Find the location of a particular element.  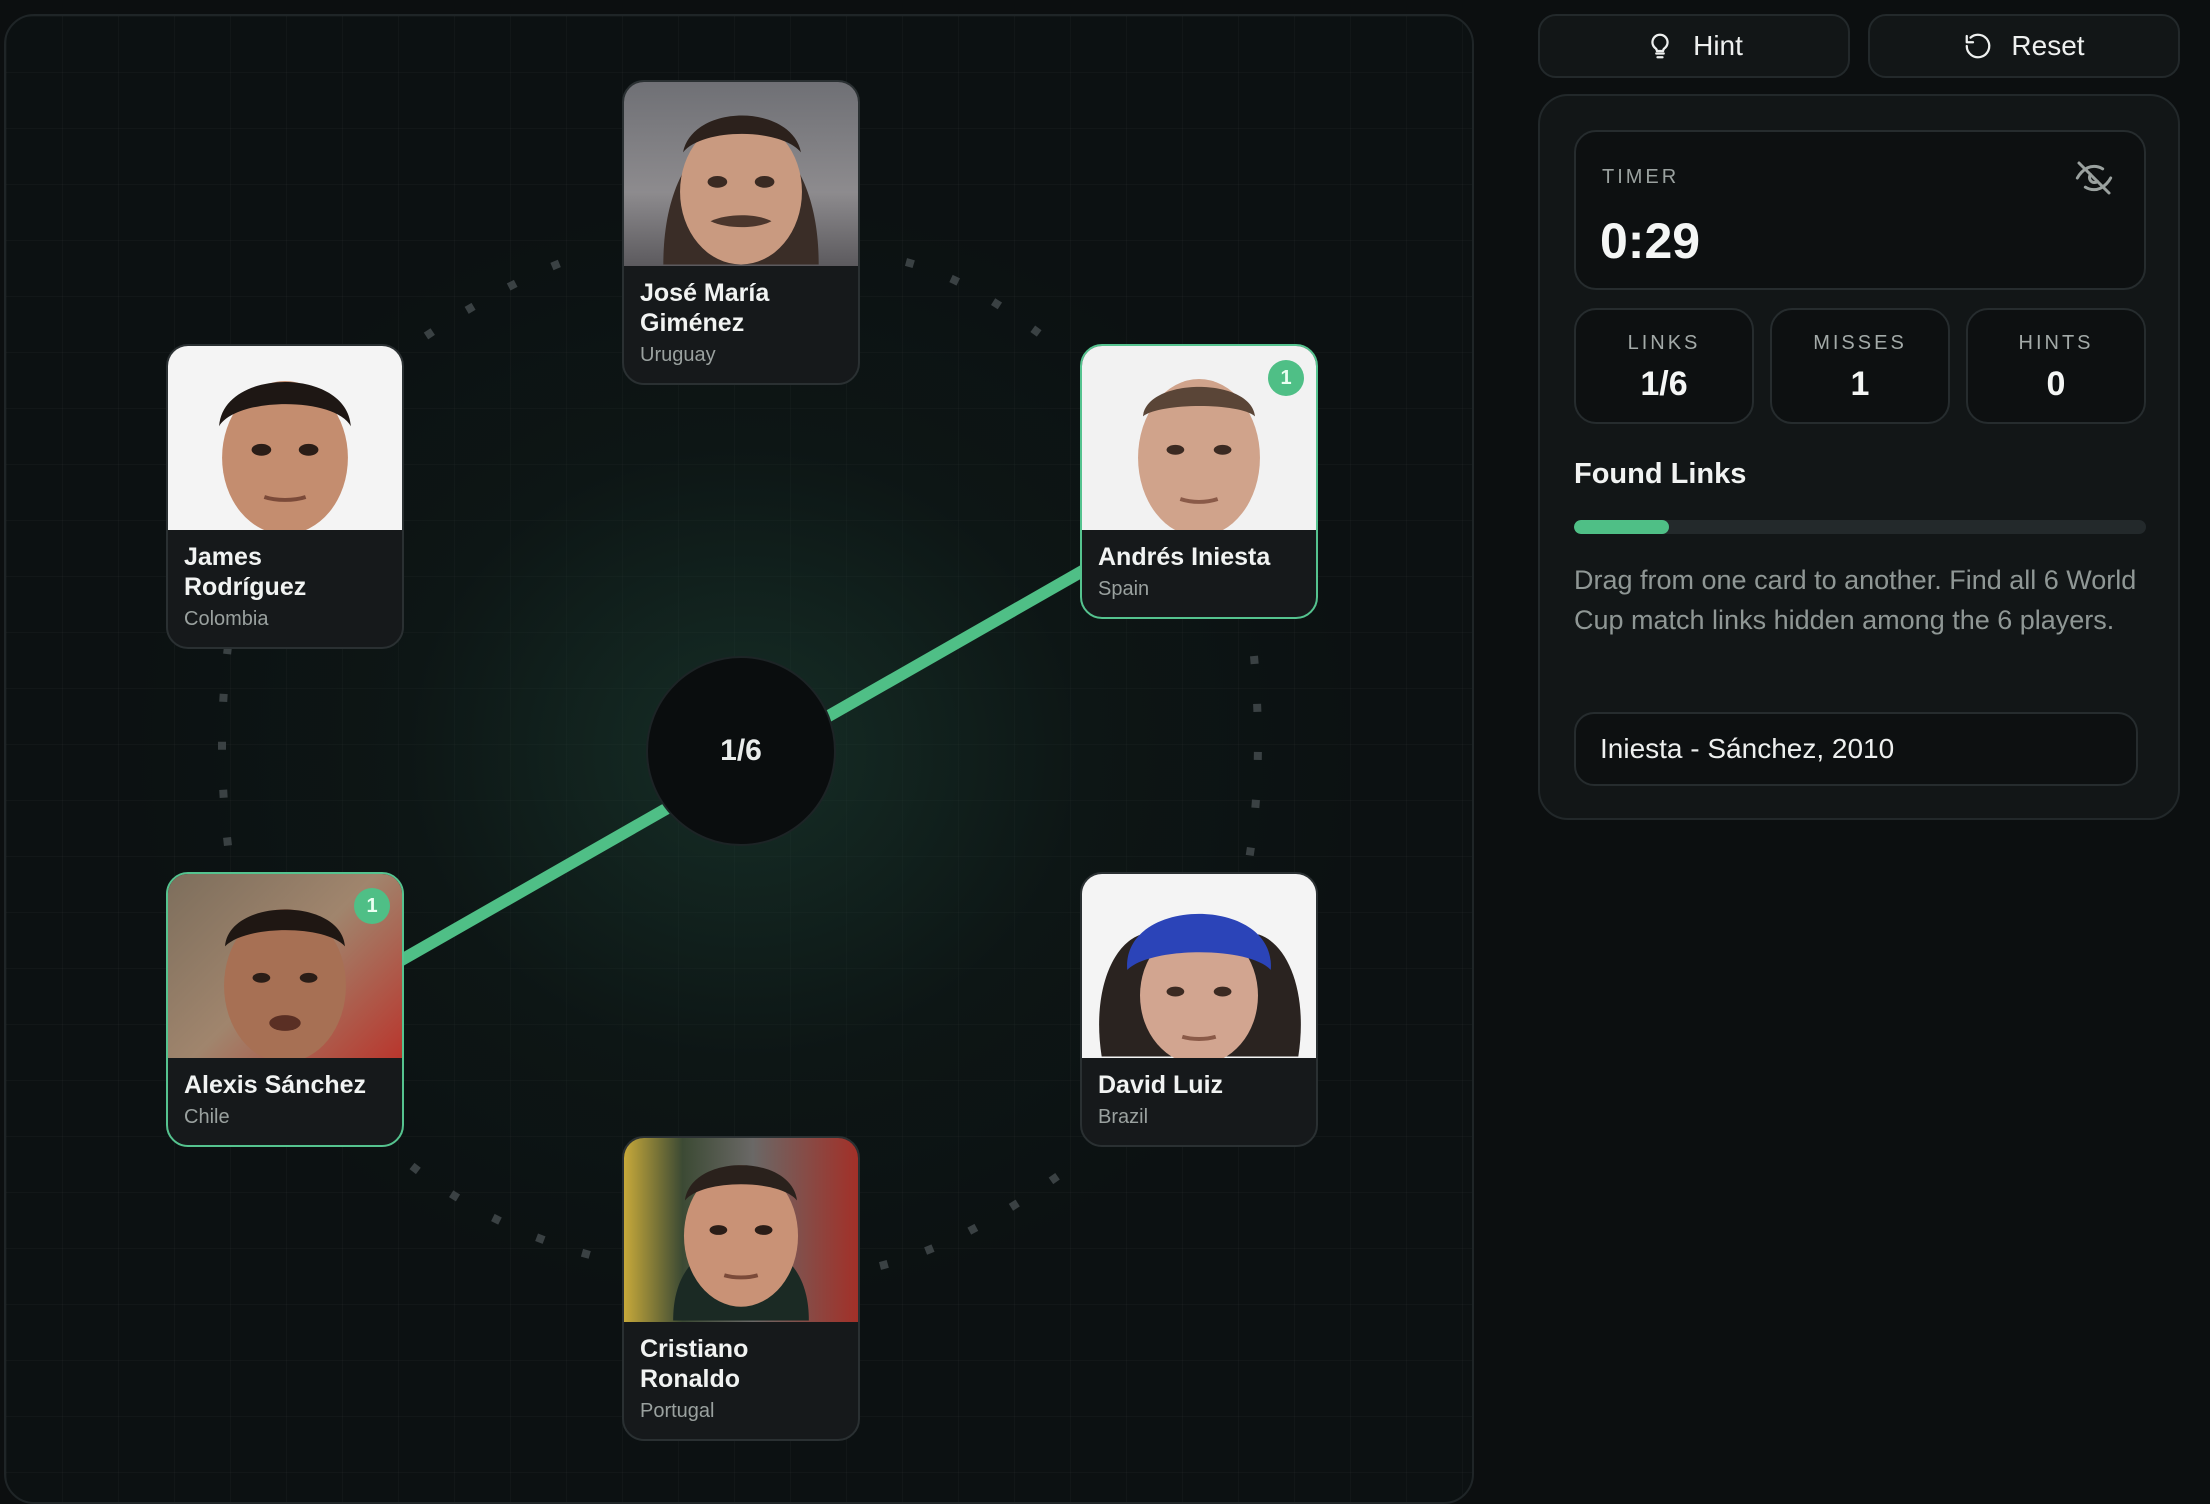

reset-icon is located at coordinates (1978, 46).